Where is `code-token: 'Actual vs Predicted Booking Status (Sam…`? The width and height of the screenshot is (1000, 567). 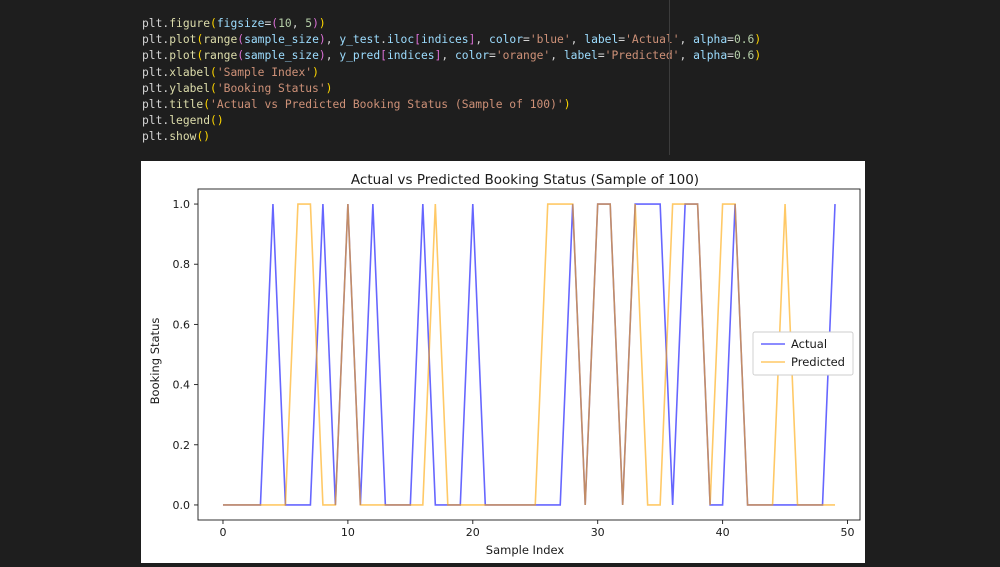
code-token: 'Actual vs Predicted Booking Status (Sam… is located at coordinates (387, 104).